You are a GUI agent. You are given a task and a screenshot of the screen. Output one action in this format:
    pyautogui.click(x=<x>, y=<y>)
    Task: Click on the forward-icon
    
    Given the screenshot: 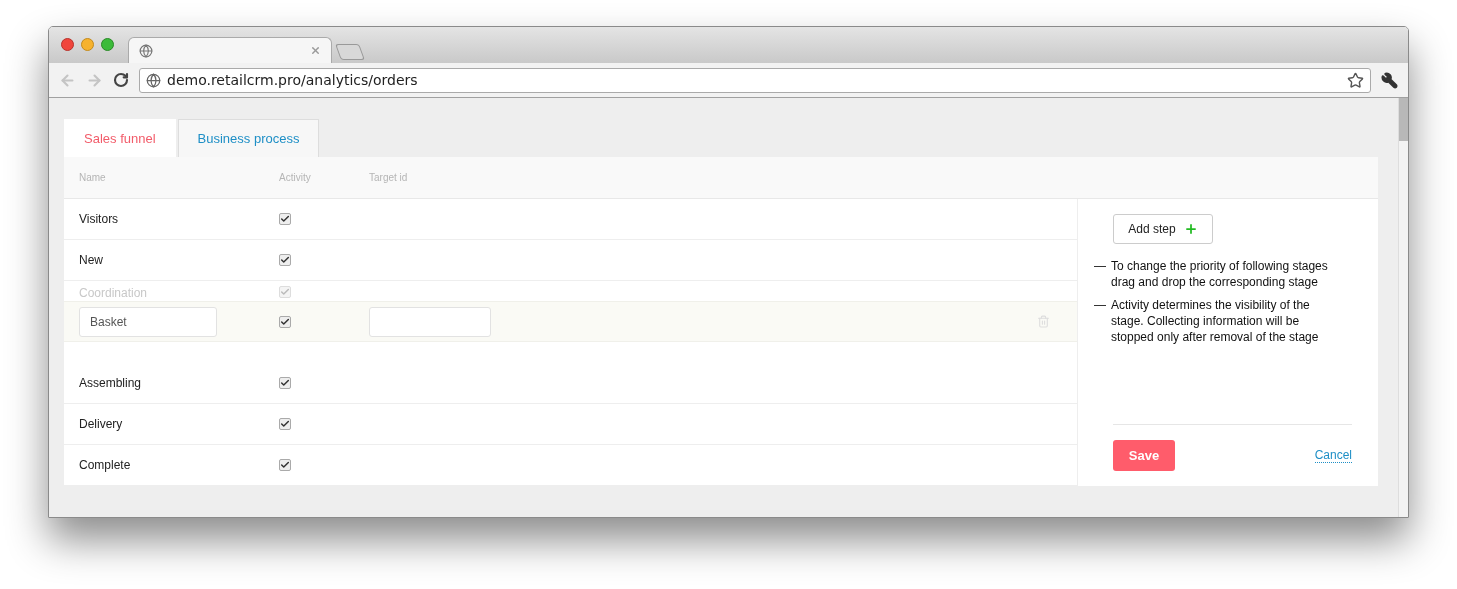 What is the action you would take?
    pyautogui.click(x=94, y=80)
    